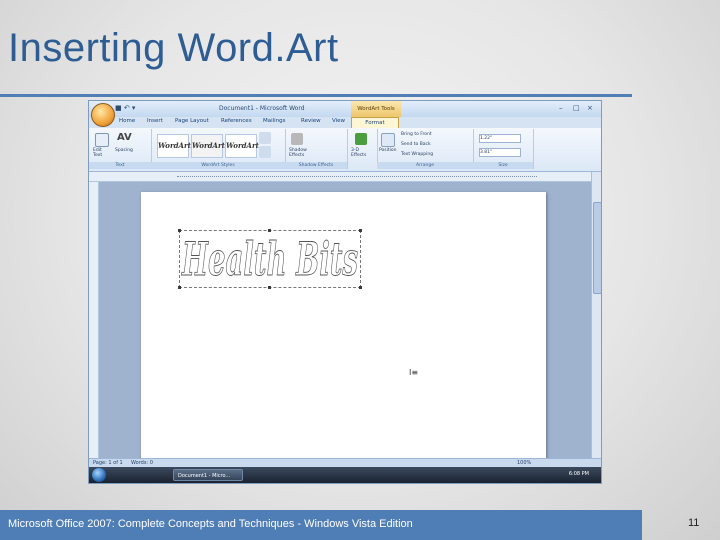 The width and height of the screenshot is (720, 540). What do you see at coordinates (155, 121) in the screenshot?
I see `tab-insert: Insert` at bounding box center [155, 121].